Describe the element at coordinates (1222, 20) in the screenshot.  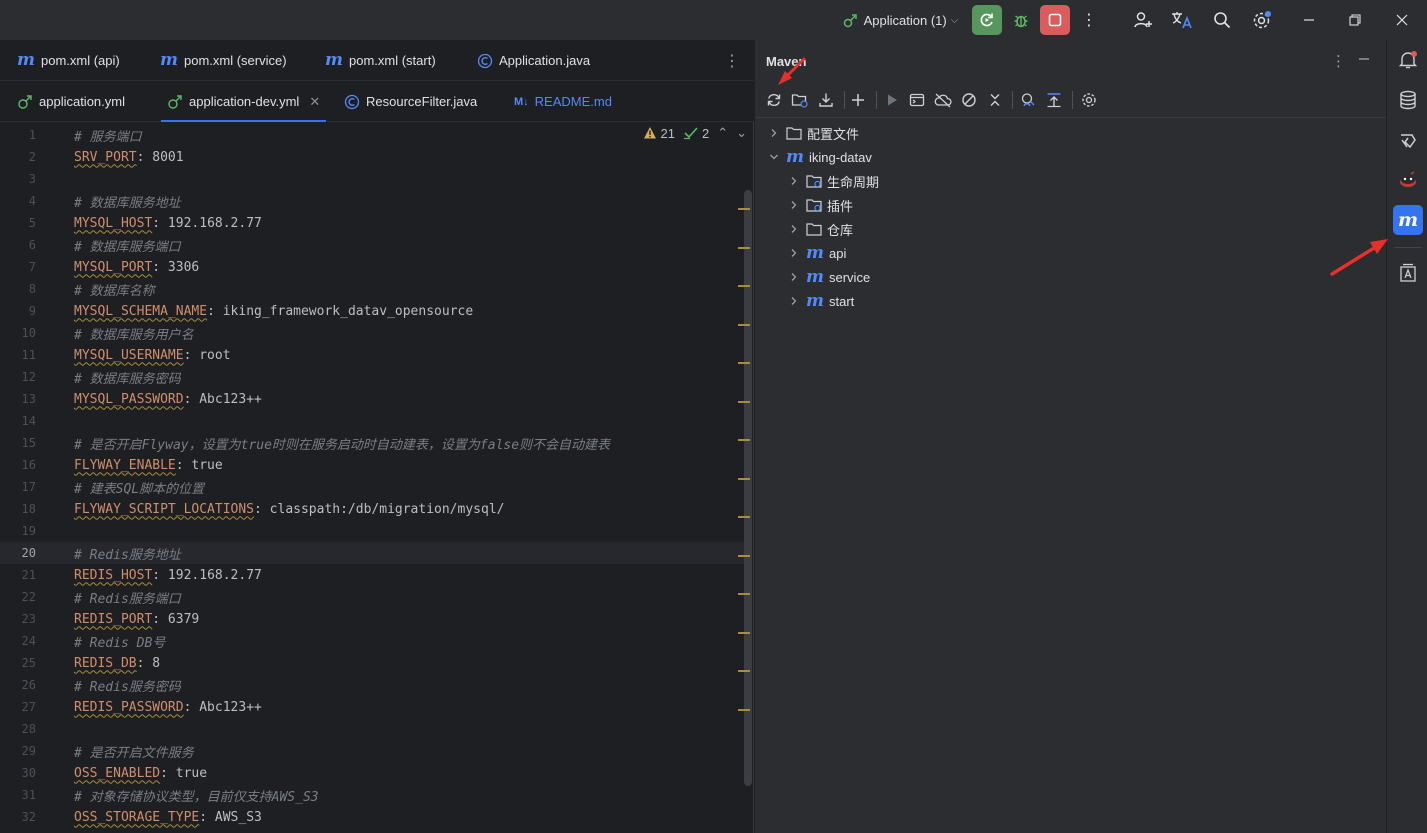
I see `search-button` at that location.